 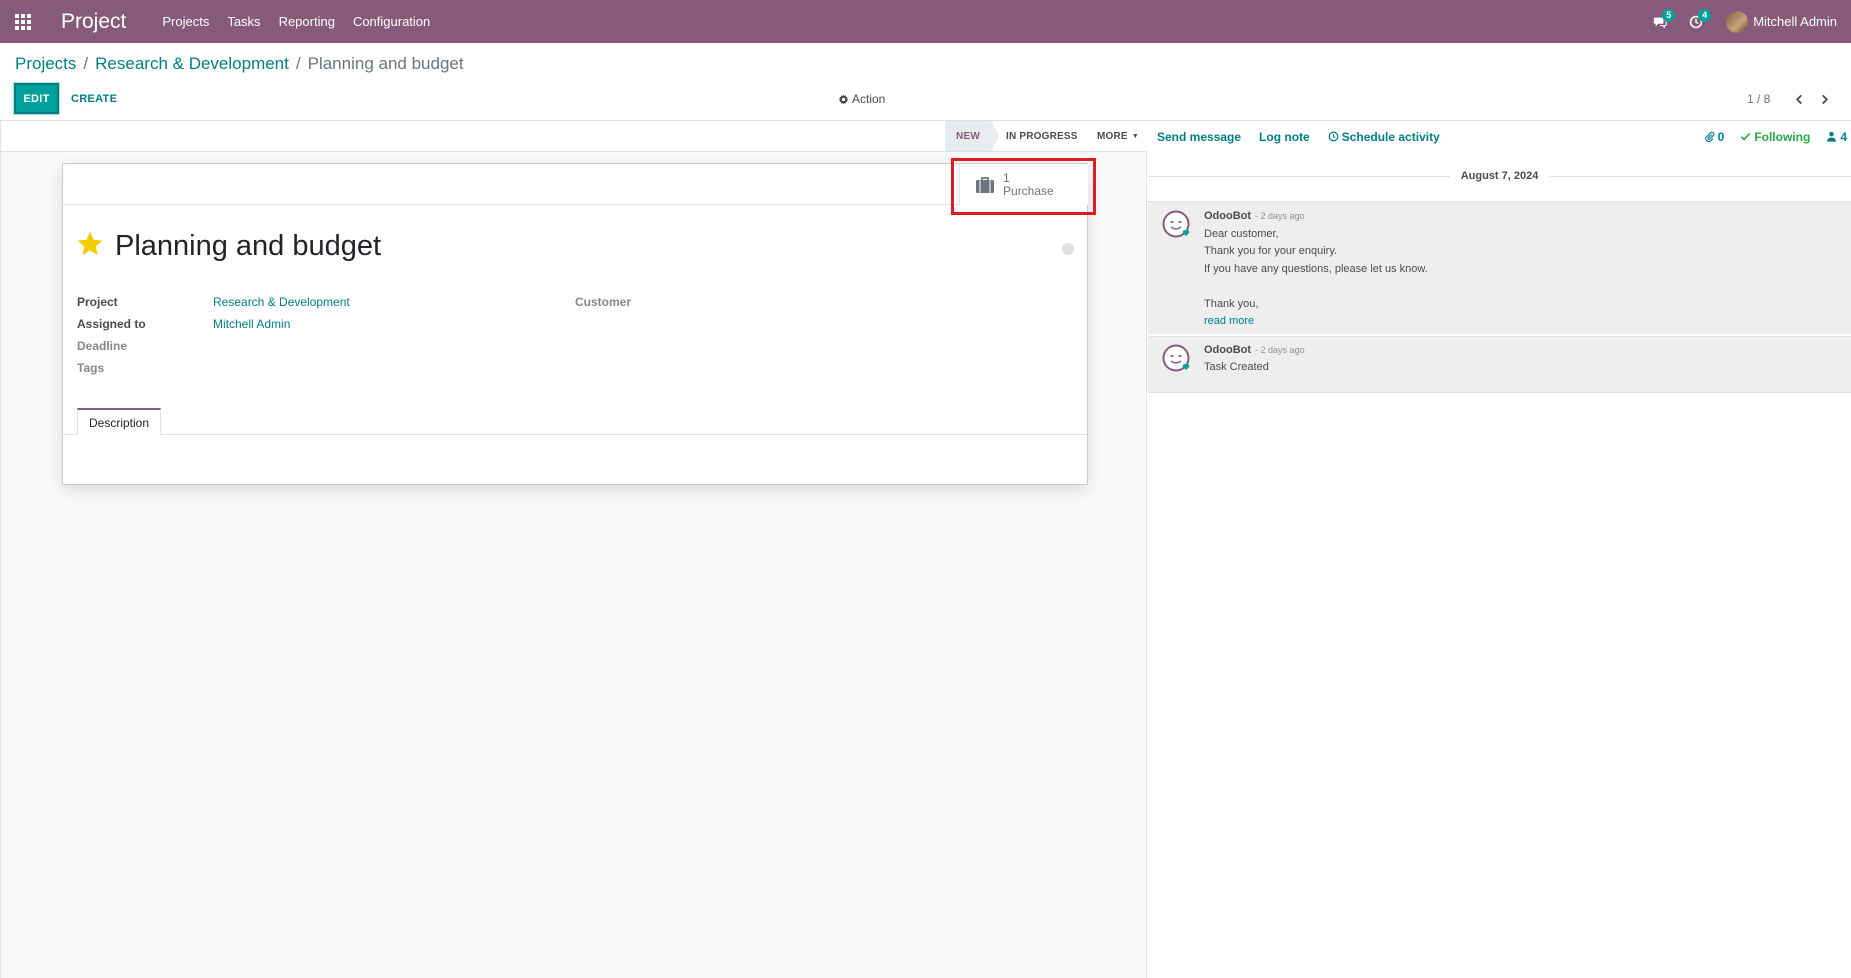 What do you see at coordinates (1721, 136) in the screenshot?
I see `attachments-count: 0` at bounding box center [1721, 136].